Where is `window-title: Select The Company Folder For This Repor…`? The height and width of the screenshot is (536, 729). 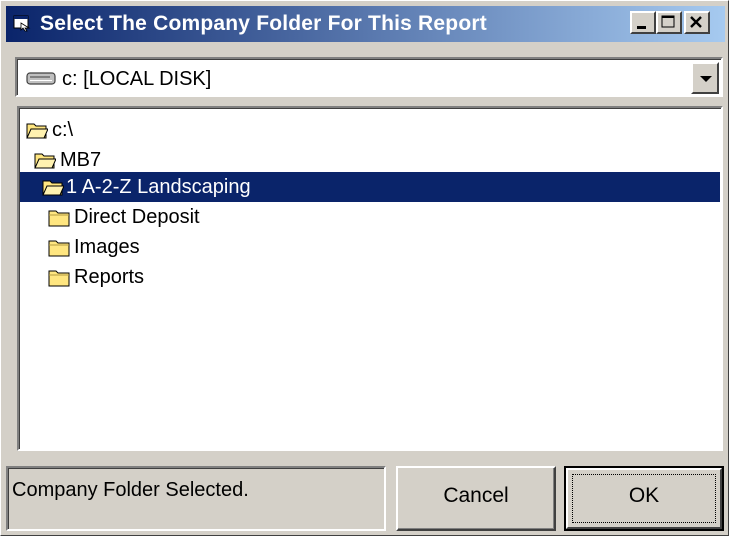 window-title: Select The Company Folder For This Repor… is located at coordinates (263, 23).